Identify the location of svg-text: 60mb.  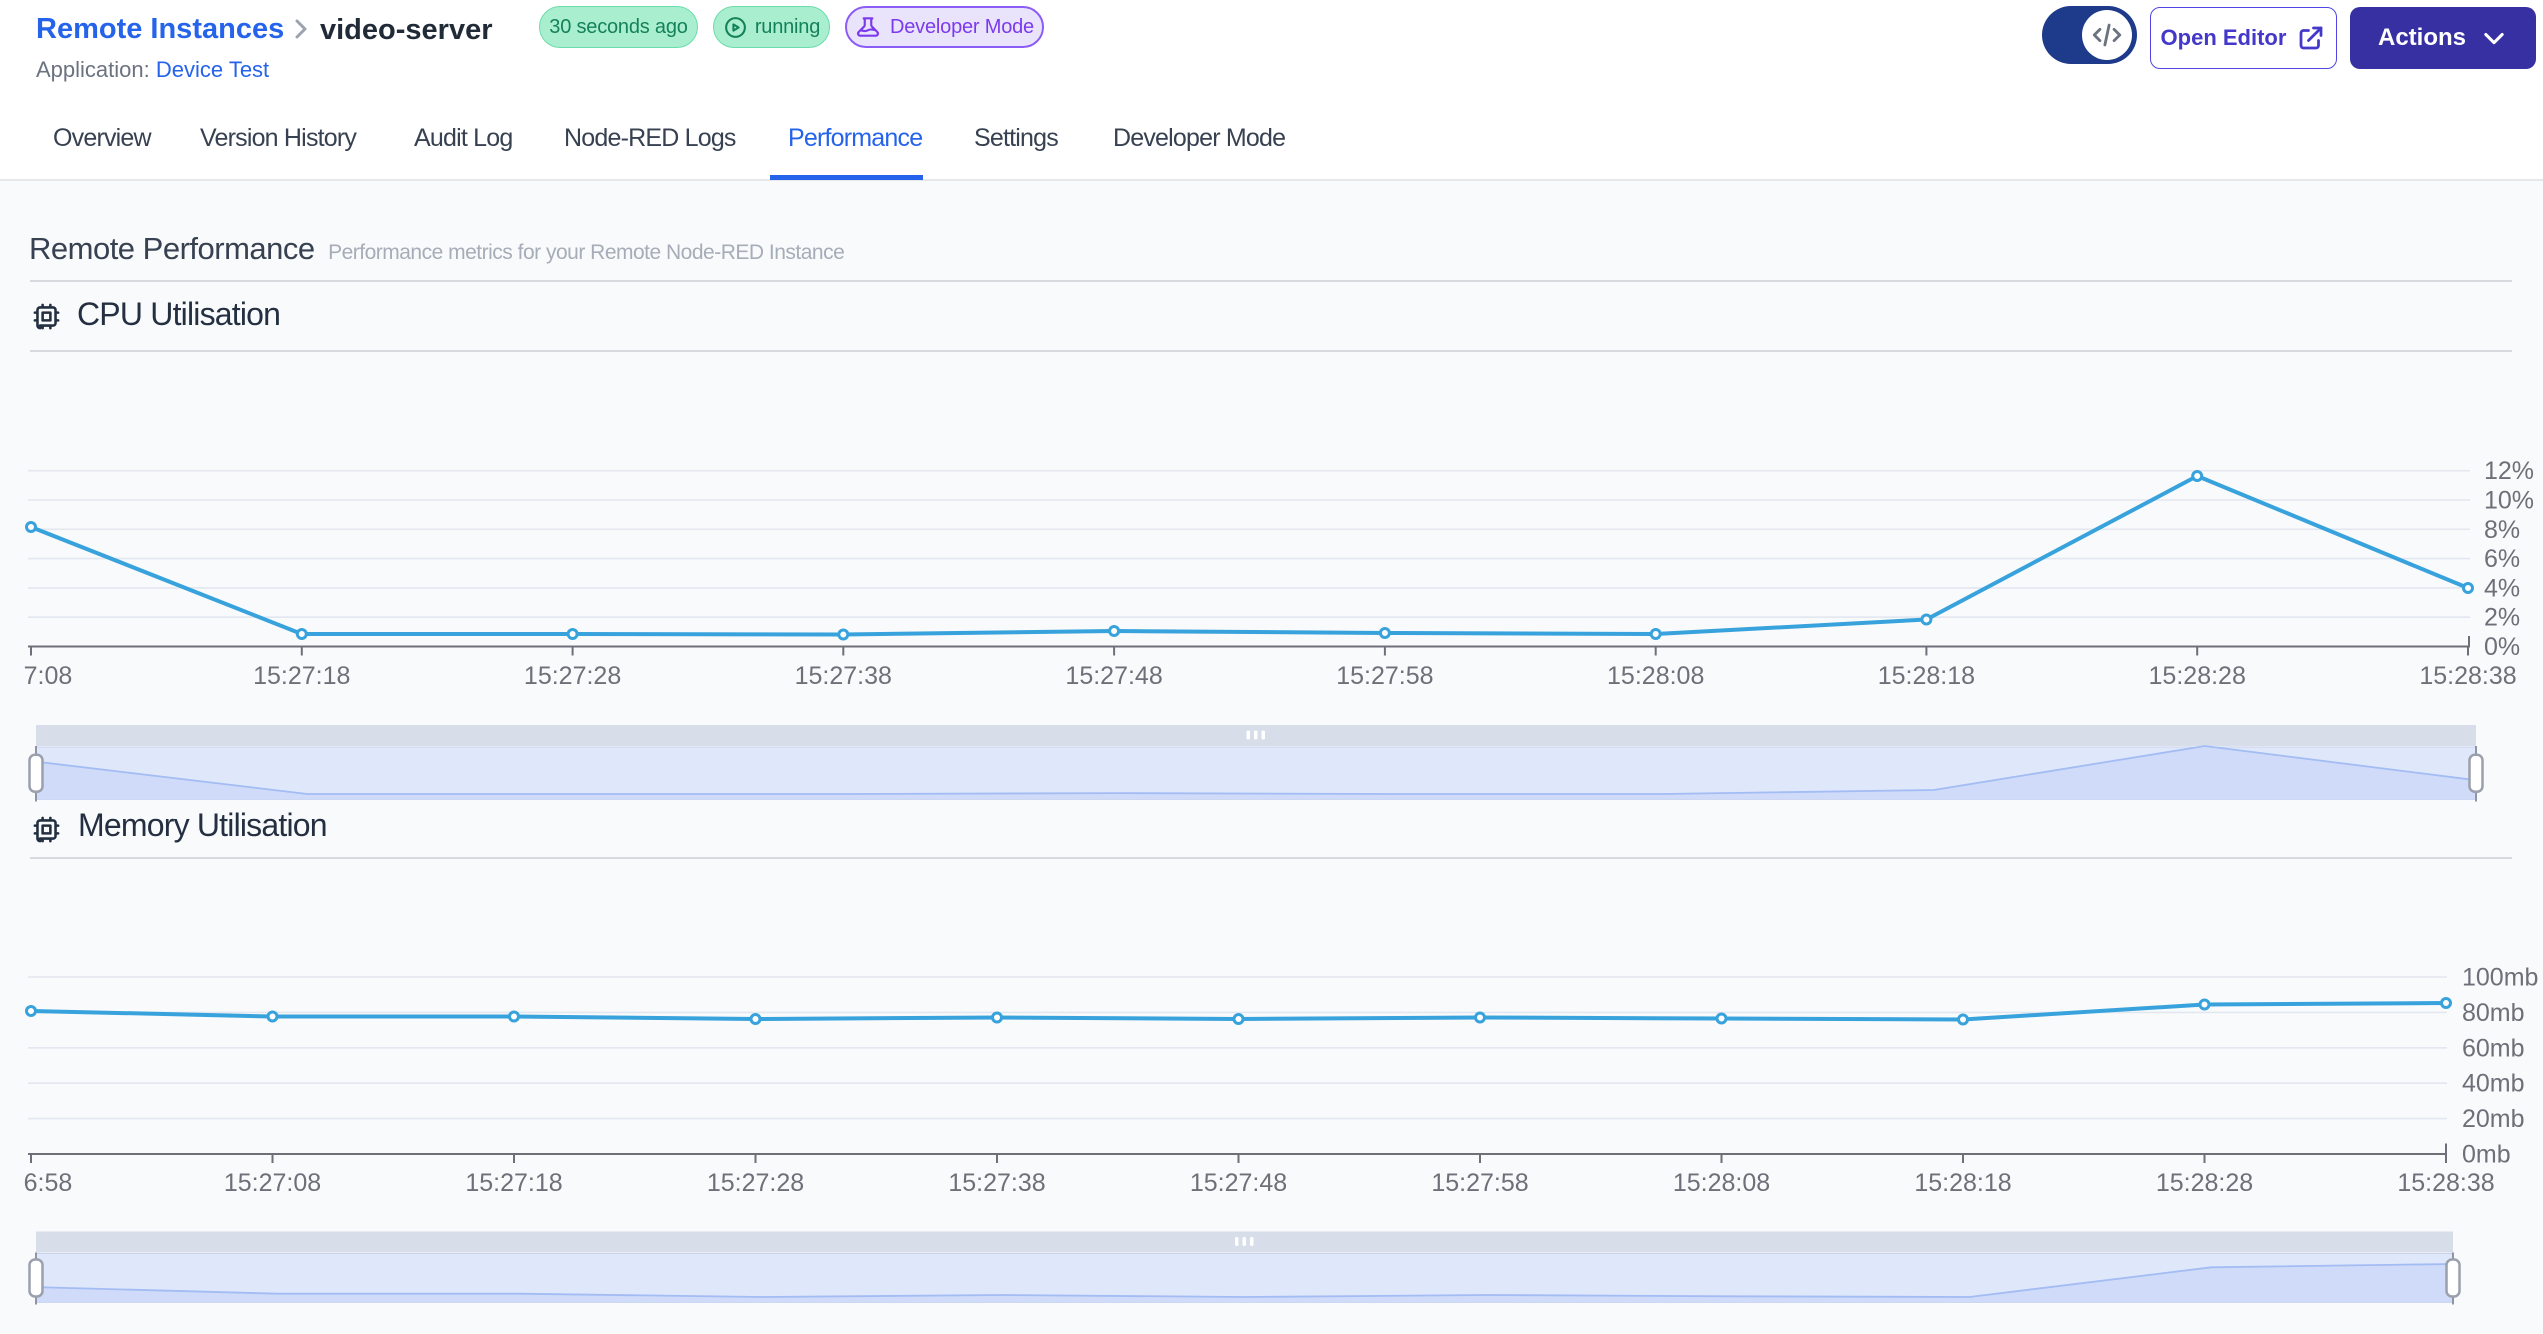
(2493, 1048).